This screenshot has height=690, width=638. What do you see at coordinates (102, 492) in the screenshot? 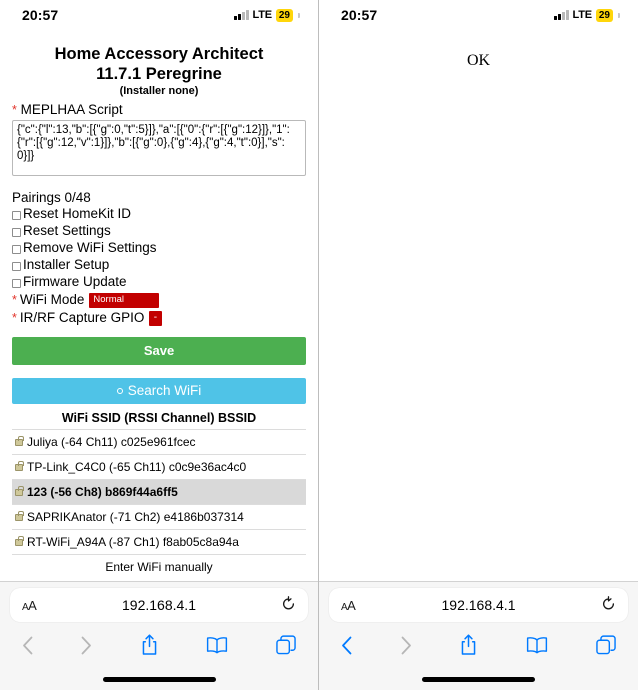
I see `wifi-network-label: 123 (-56 Ch8) b869f44a6ff5` at bounding box center [102, 492].